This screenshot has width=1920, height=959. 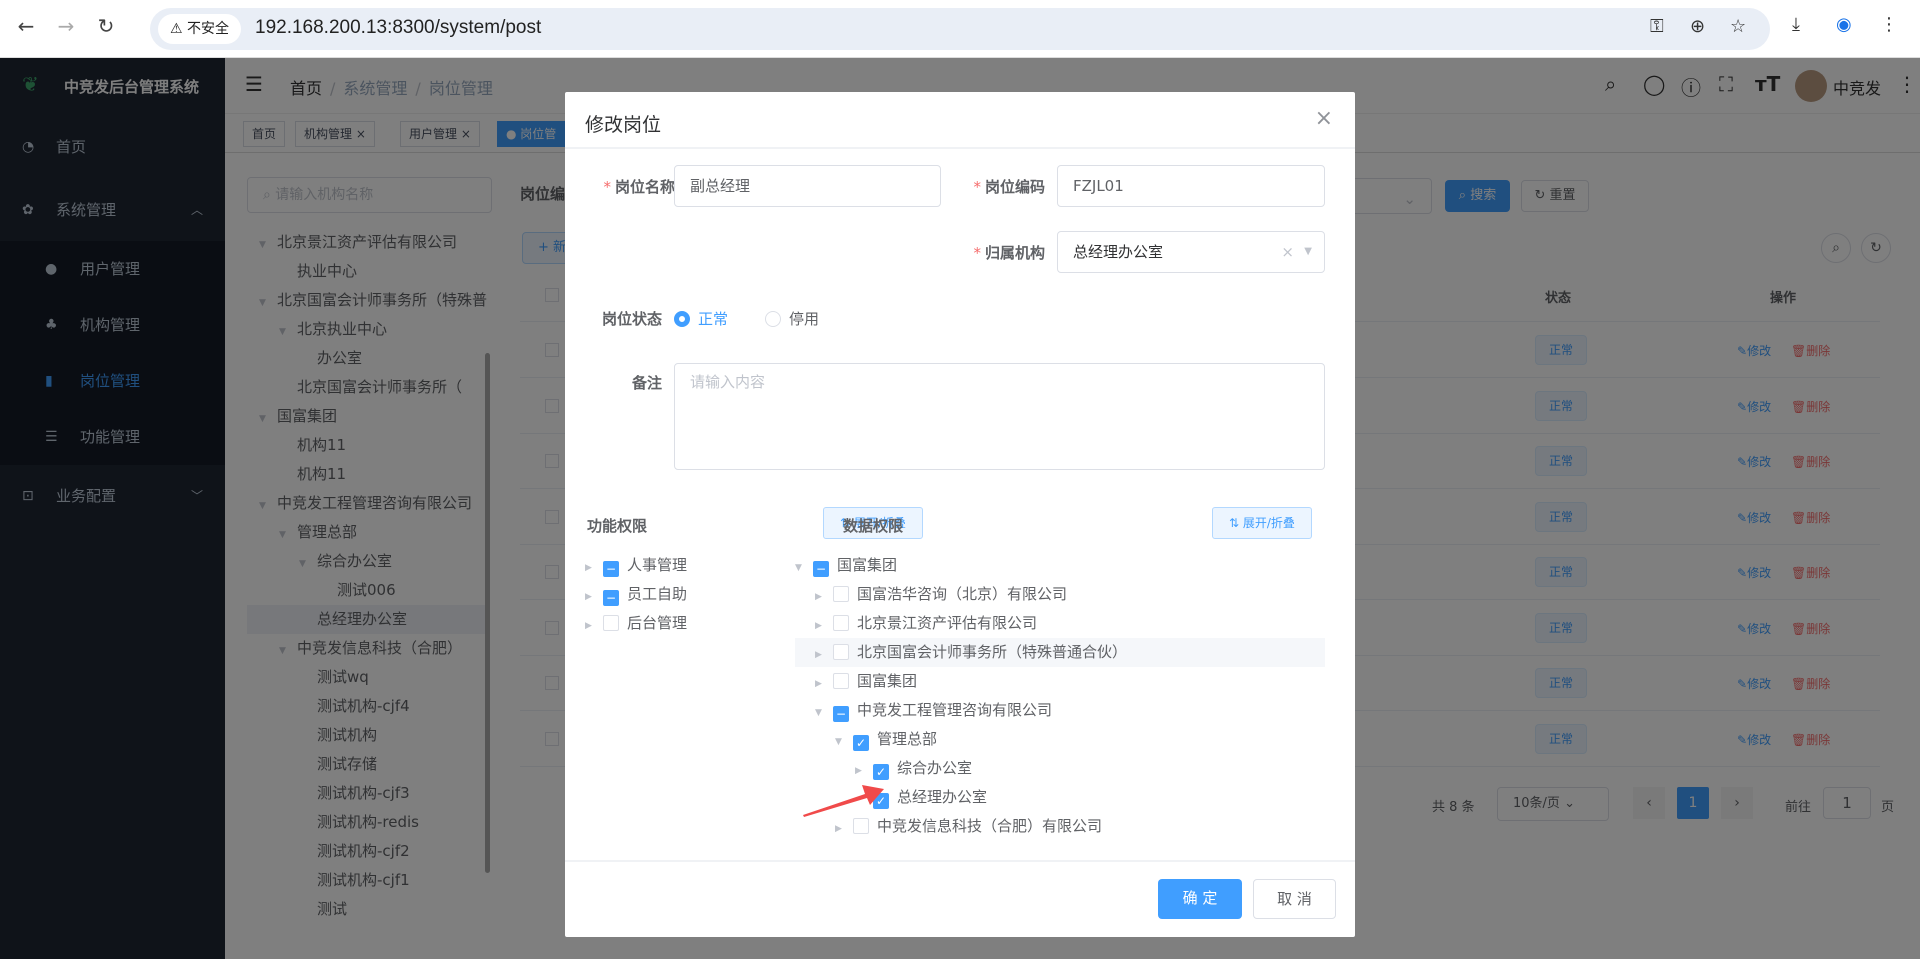 I want to click on perm-tree-node-label: 管理总部, so click(x=907, y=739).